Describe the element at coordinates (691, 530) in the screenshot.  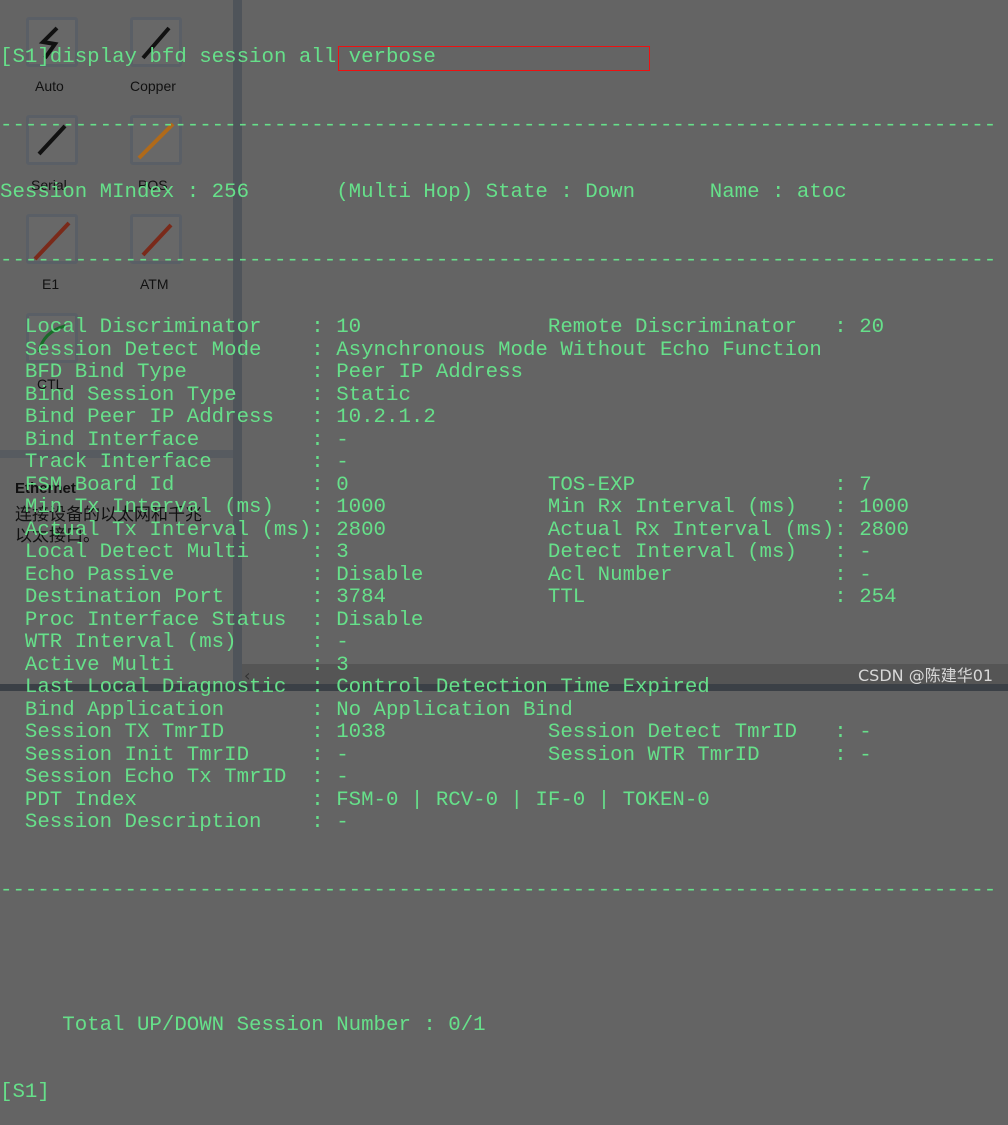
I see `row-label-right: Actual Rx Interval (ms)` at that location.